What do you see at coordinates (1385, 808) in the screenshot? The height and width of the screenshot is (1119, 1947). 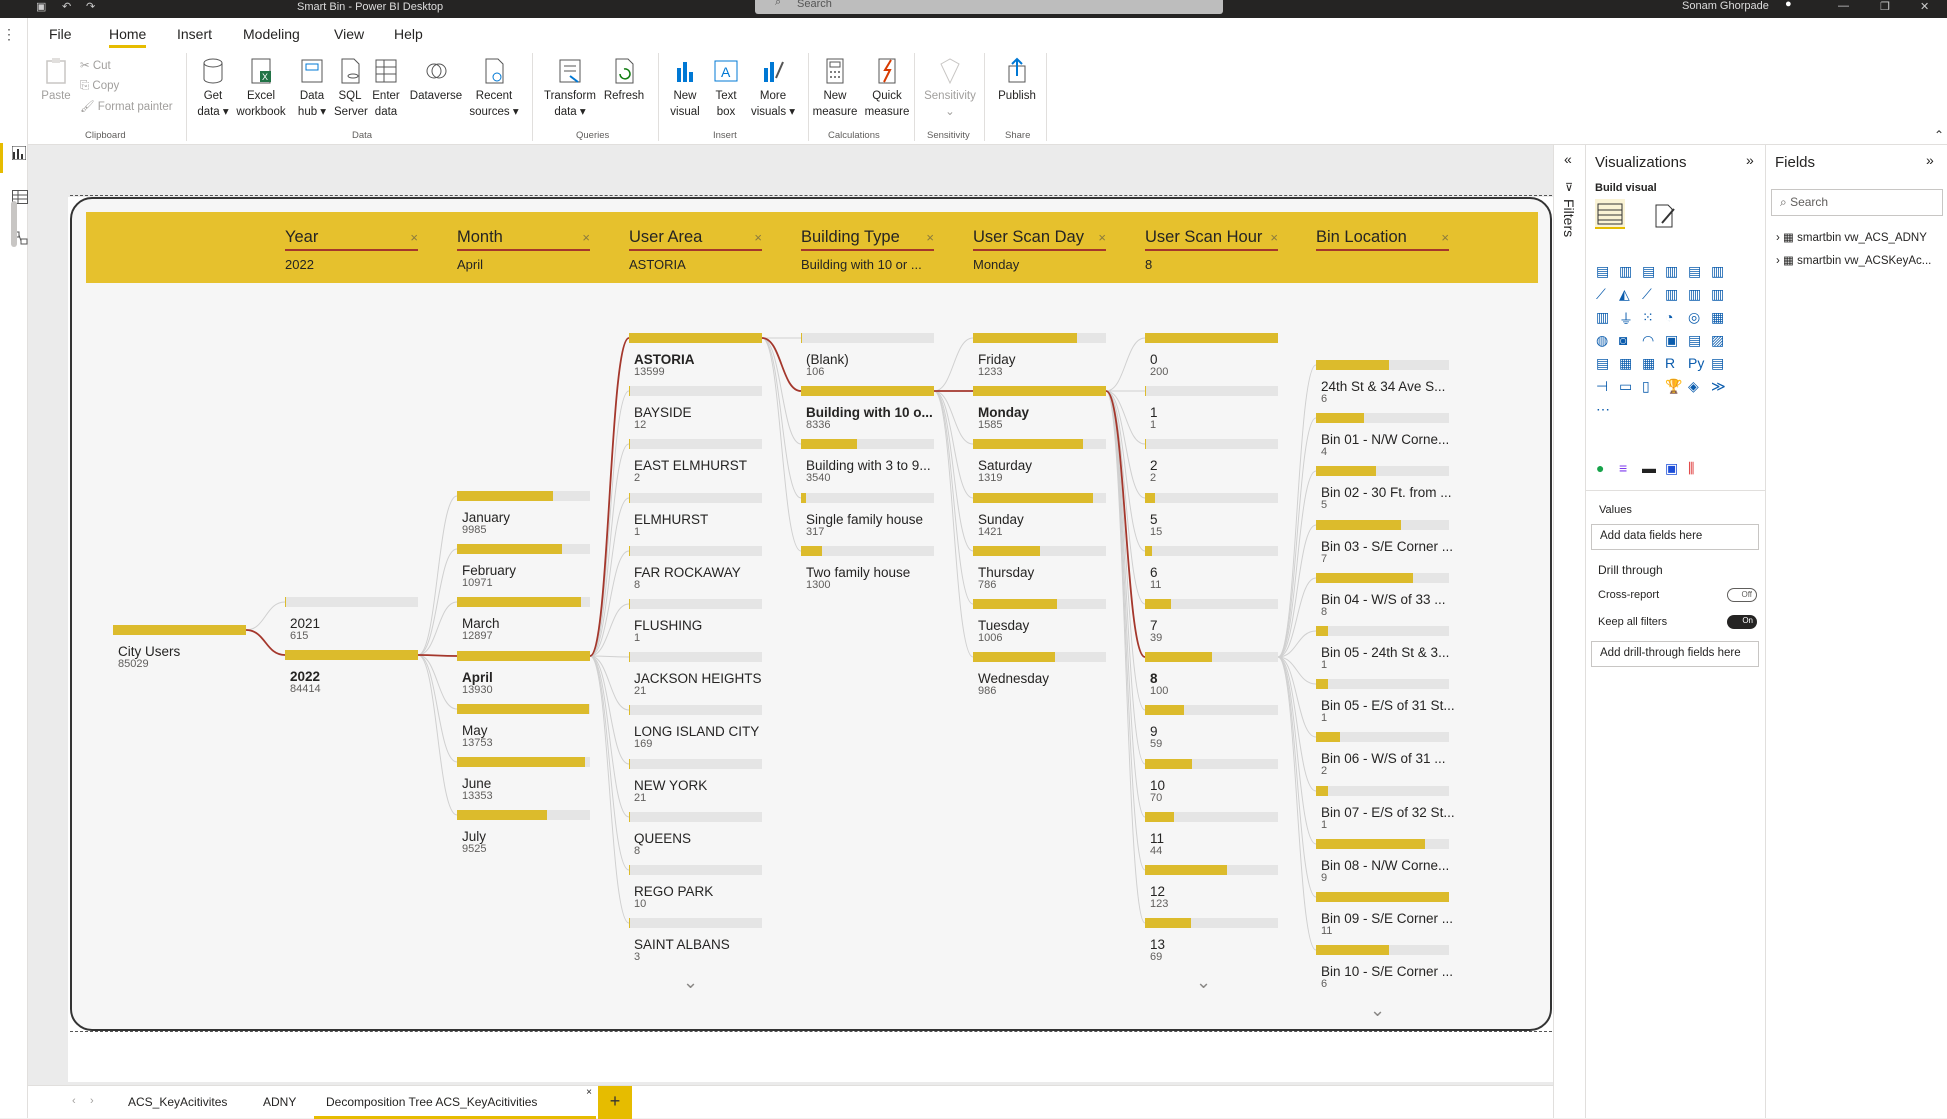 I see `tree-node: Bin 07 - E/S of 32 St... 1` at bounding box center [1385, 808].